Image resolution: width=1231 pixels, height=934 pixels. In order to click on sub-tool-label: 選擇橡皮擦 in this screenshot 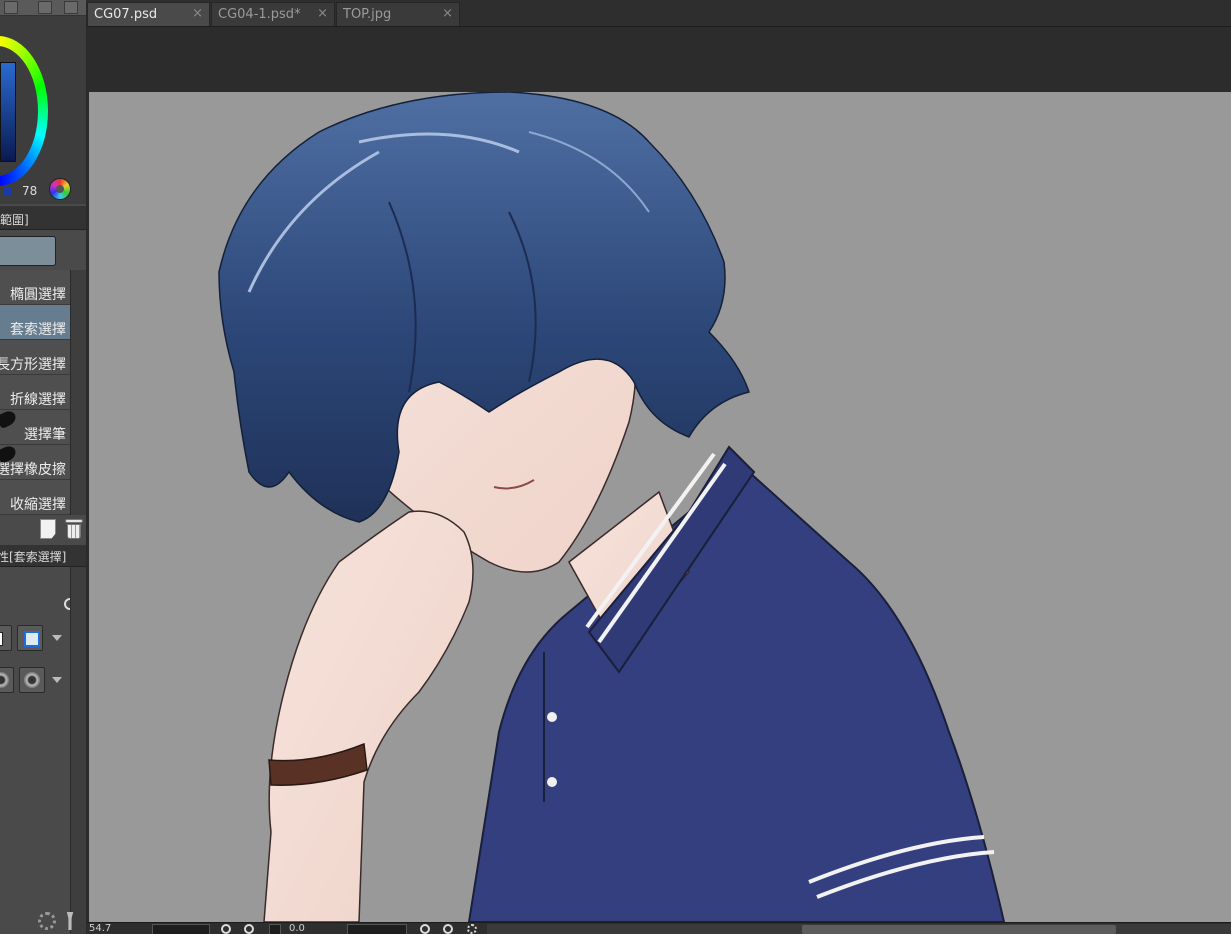, I will do `click(33, 470)`.